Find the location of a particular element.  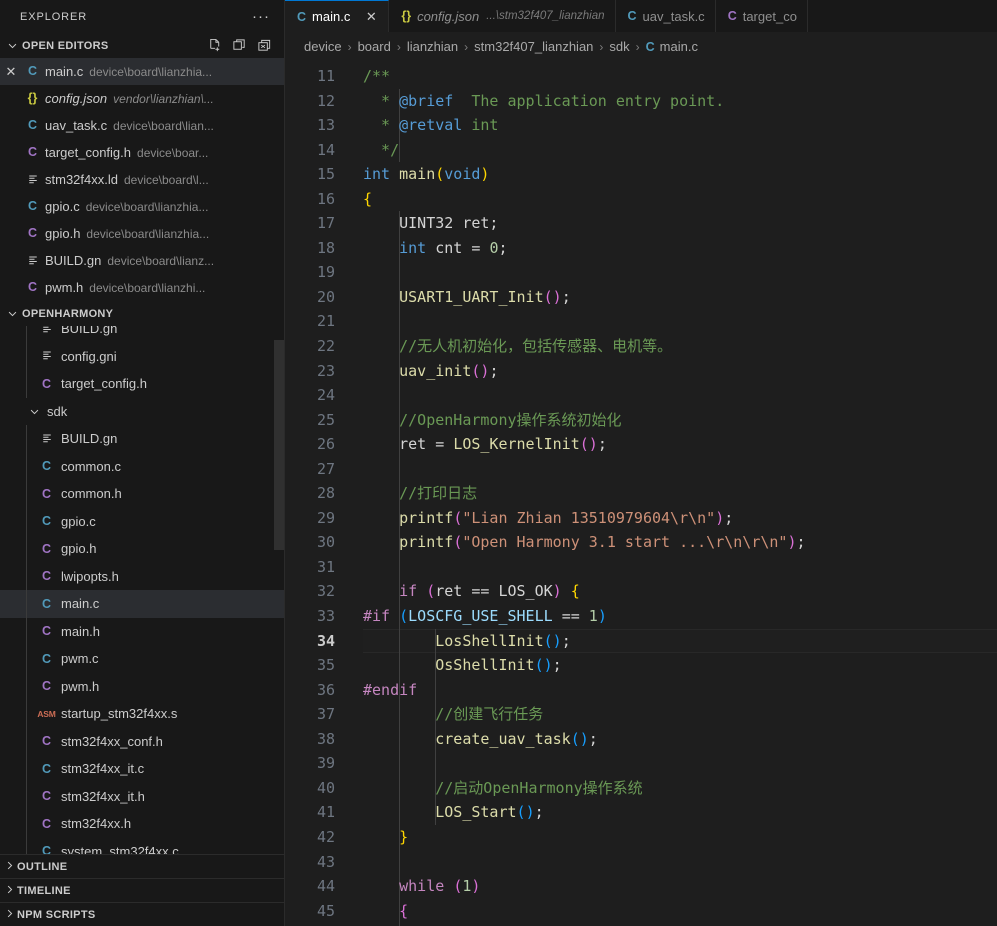

code-token: ( is located at coordinates (458, 886).